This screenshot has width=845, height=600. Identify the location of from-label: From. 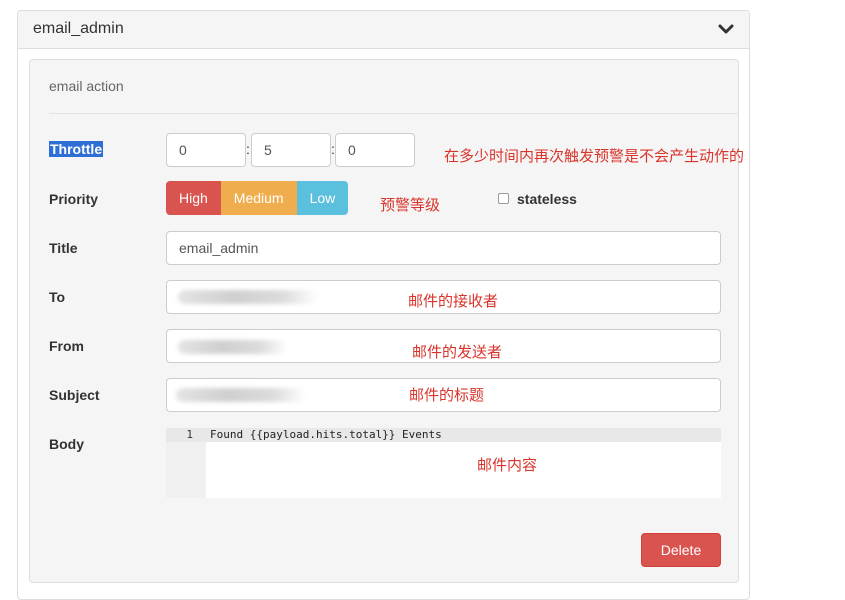
(66, 346).